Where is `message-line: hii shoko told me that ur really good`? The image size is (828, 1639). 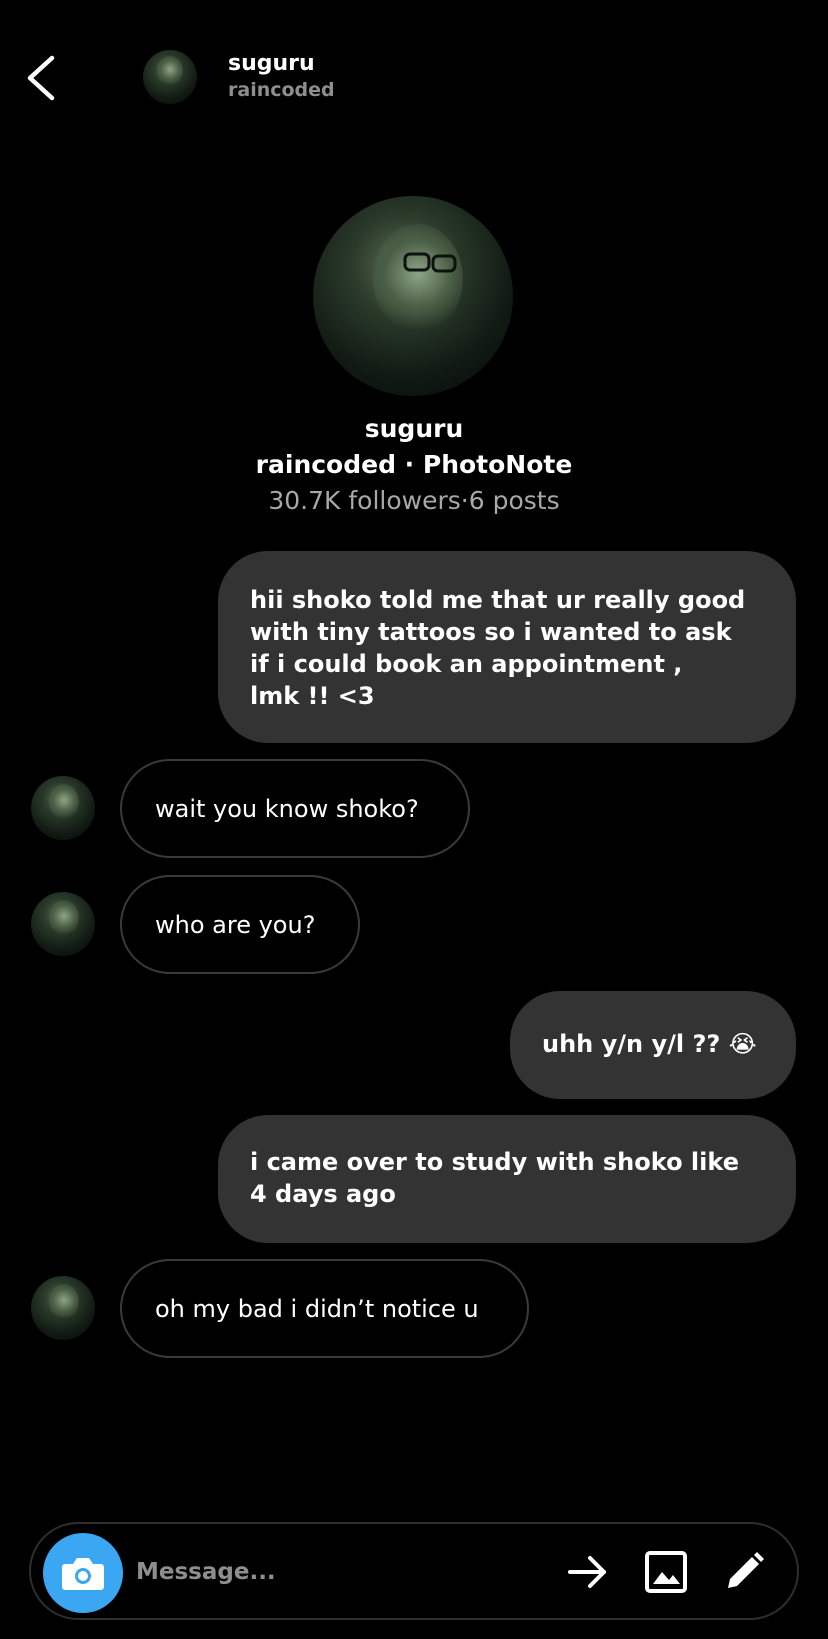
message-line: hii shoko told me that ur really good is located at coordinates (498, 600).